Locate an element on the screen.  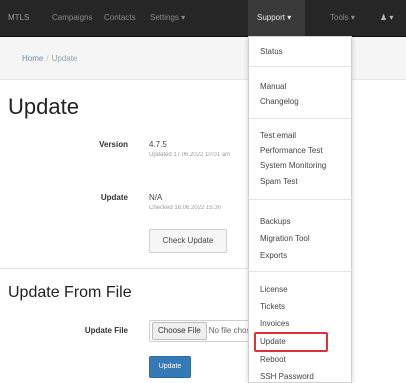
menu-item-license: License is located at coordinates (274, 289).